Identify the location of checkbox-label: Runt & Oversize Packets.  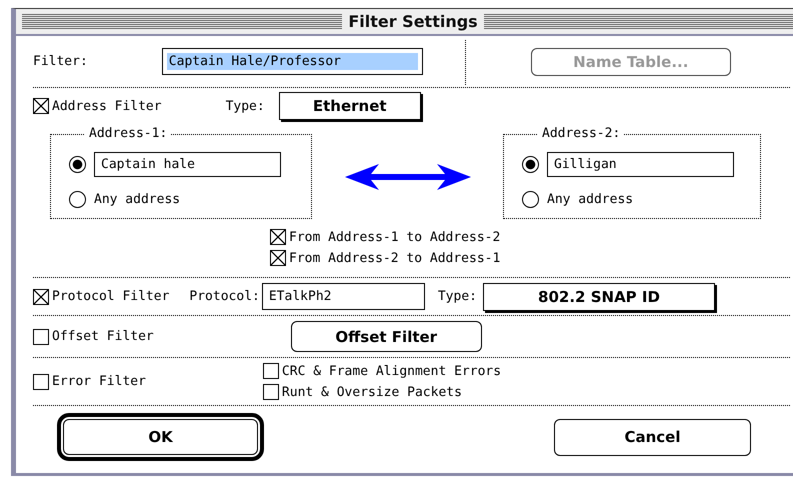
(372, 392).